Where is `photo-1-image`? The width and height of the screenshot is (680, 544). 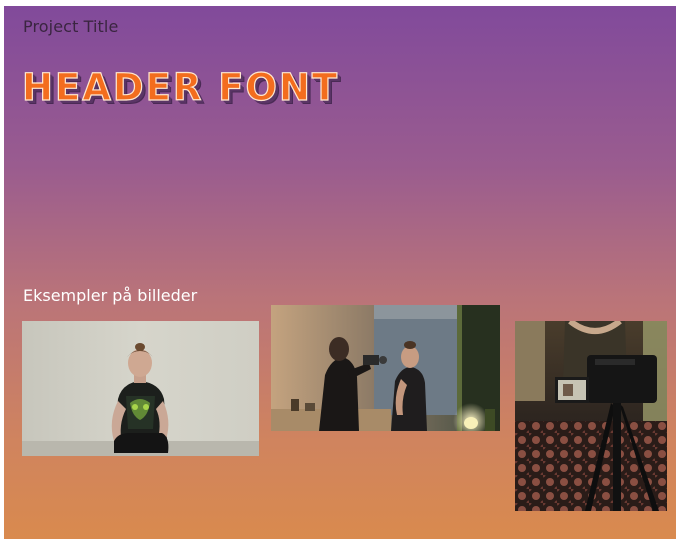 photo-1-image is located at coordinates (140, 388).